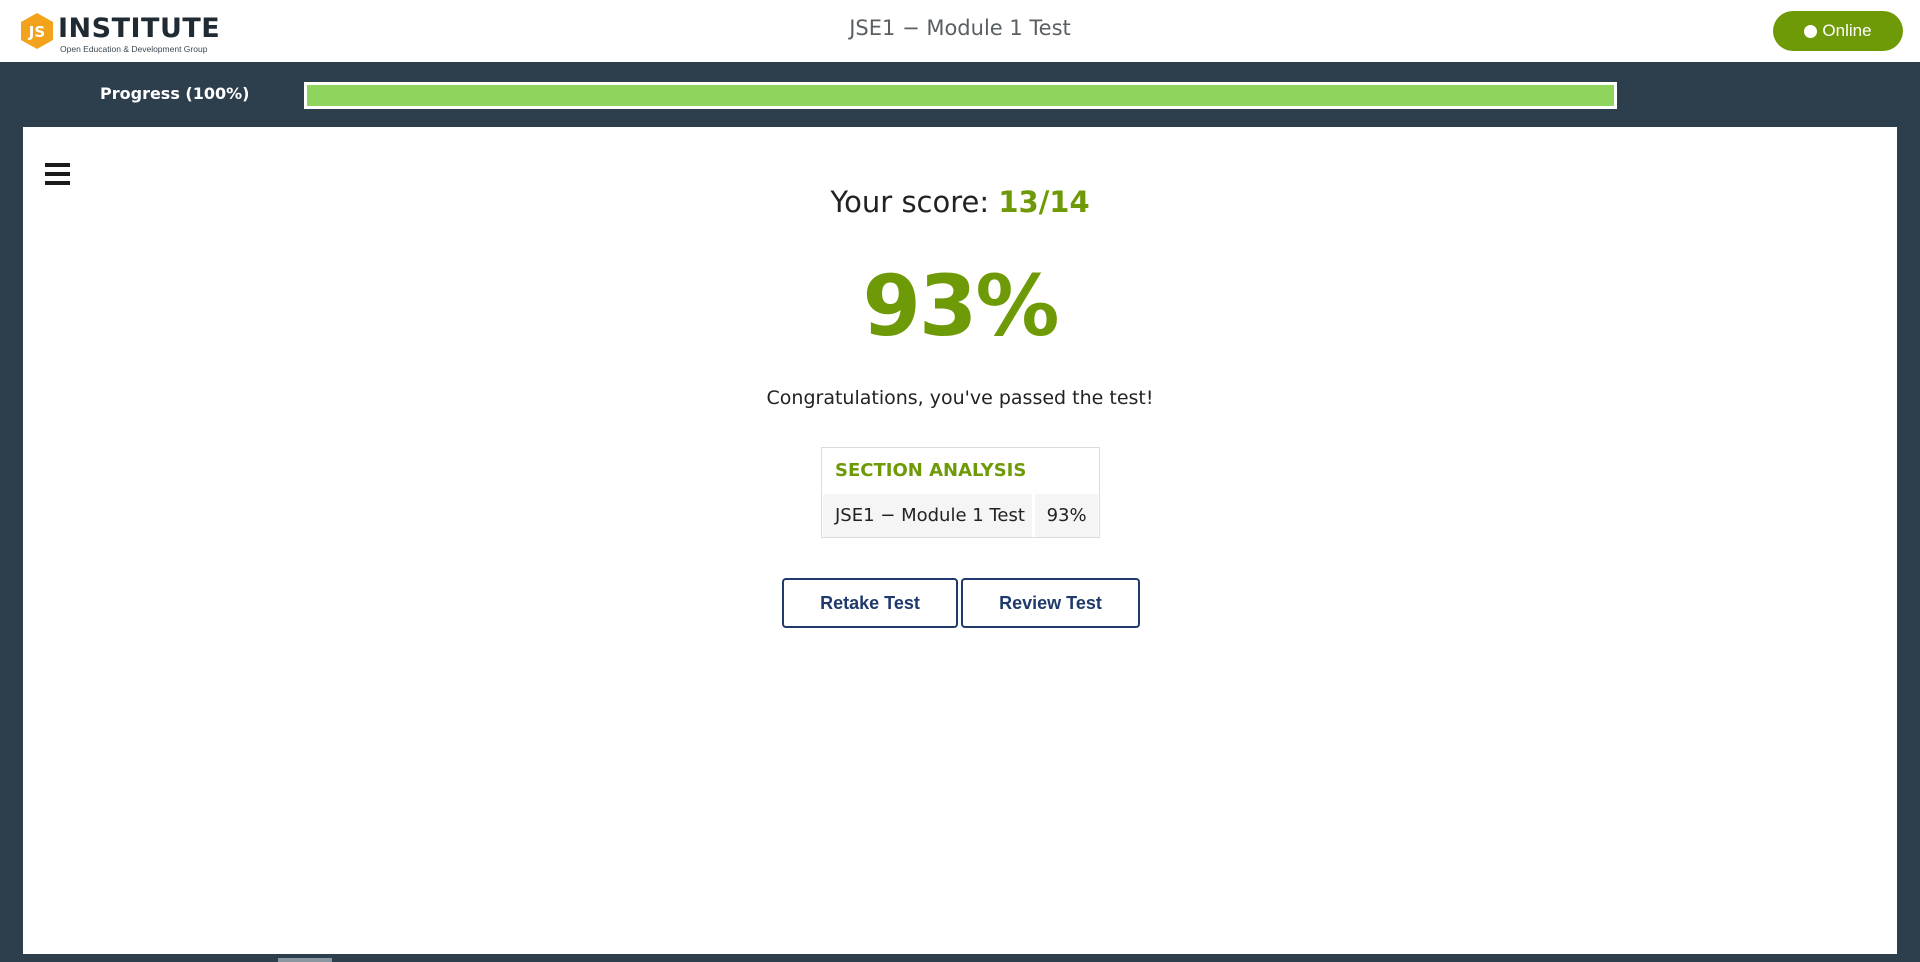 This screenshot has width=1920, height=962. What do you see at coordinates (134, 49) in the screenshot?
I see `logo-tagline: Open Education & Development Group` at bounding box center [134, 49].